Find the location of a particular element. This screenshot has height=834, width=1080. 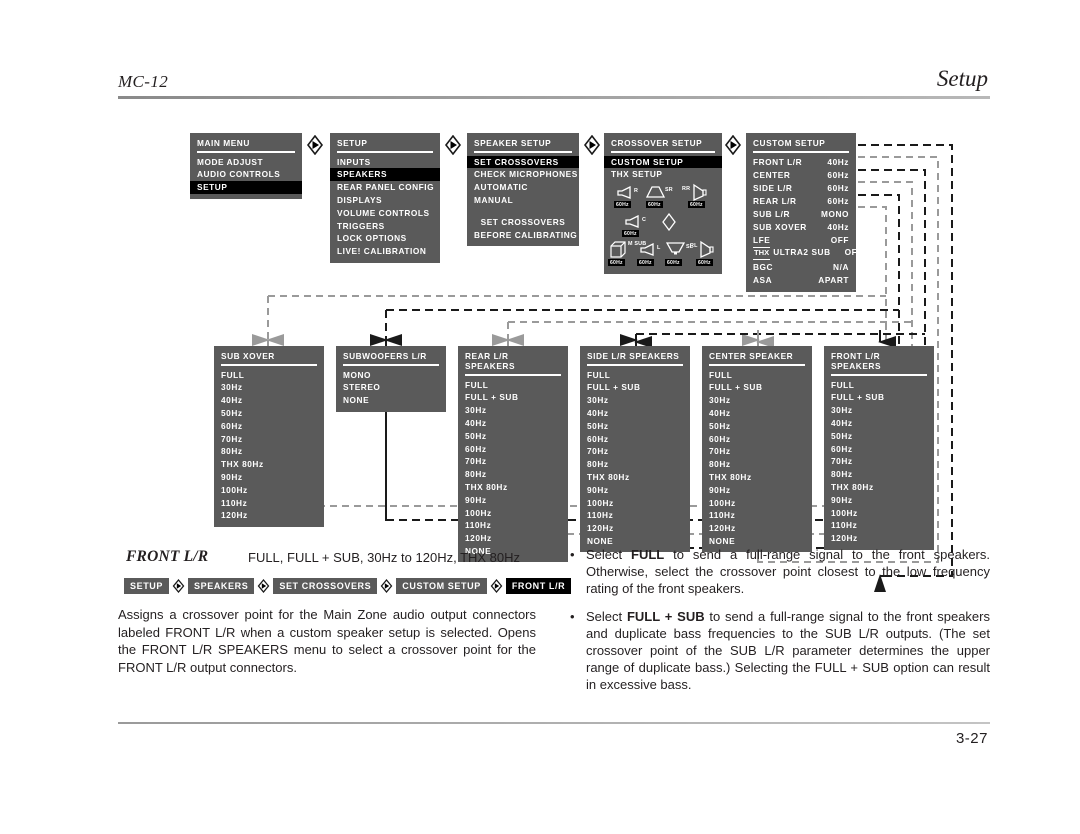

menu-item-mode-adjust: MODE ADJUST is located at coordinates (246, 162).